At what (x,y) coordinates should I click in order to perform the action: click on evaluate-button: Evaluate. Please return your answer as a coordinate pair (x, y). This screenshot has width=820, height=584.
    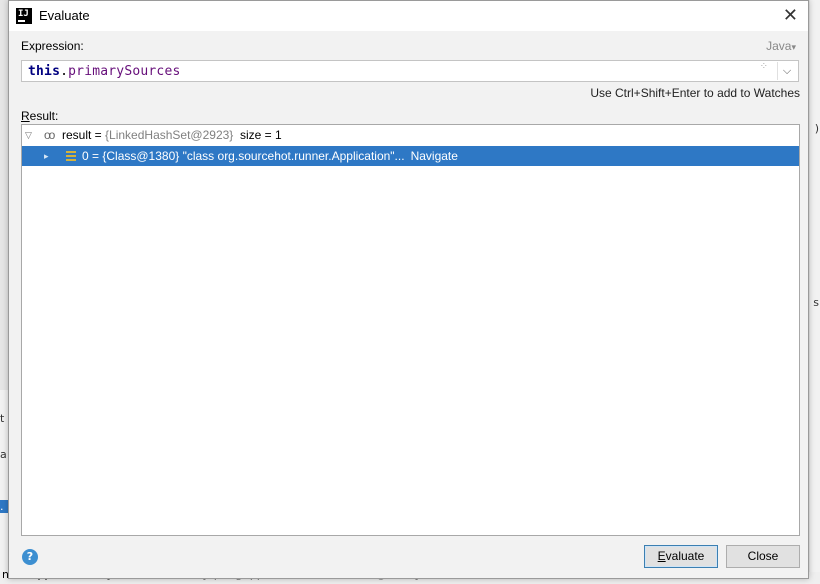
    Looking at the image, I should click on (681, 556).